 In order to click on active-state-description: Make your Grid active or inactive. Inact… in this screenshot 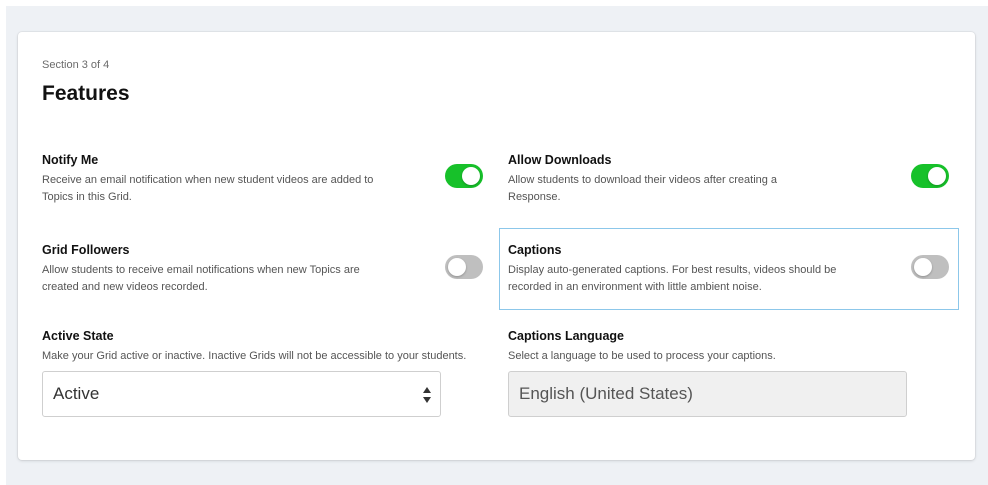, I will do `click(254, 356)`.